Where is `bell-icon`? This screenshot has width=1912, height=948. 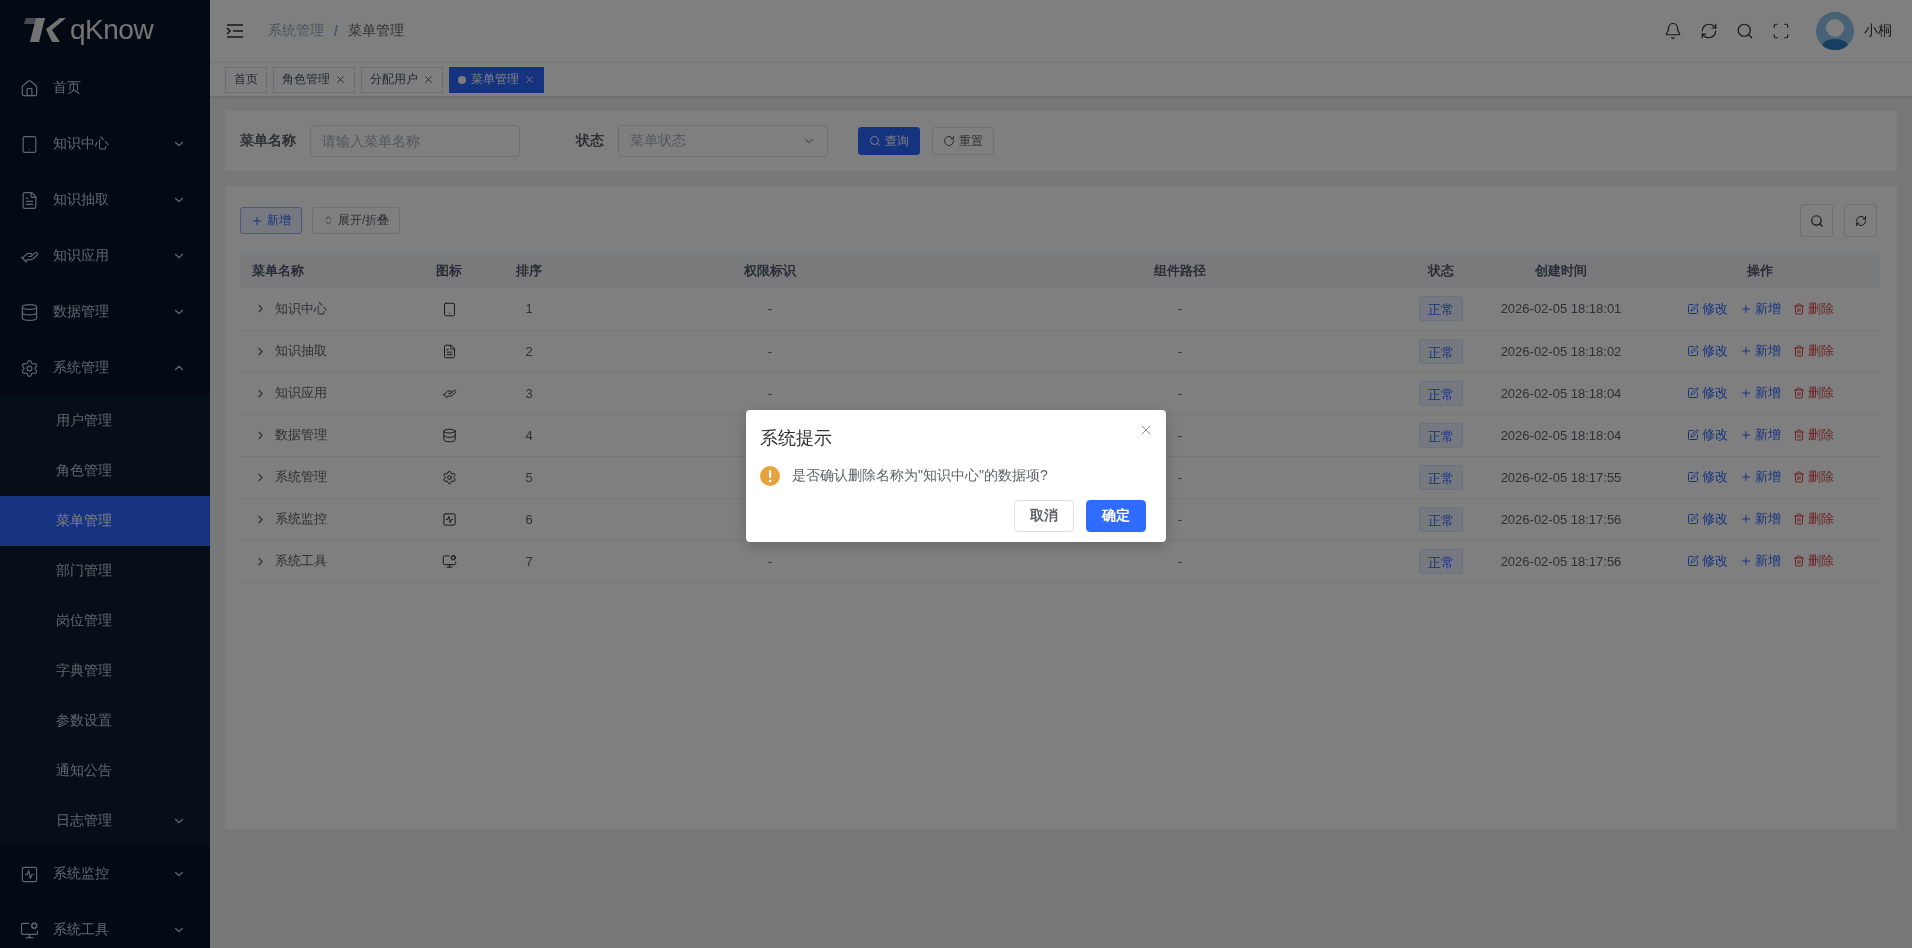 bell-icon is located at coordinates (1673, 31).